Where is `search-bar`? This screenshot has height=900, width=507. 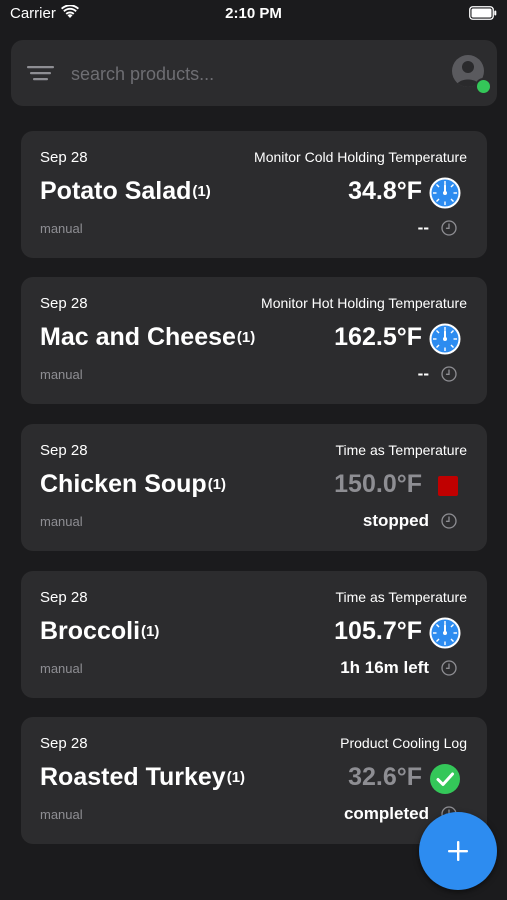
search-bar is located at coordinates (254, 73).